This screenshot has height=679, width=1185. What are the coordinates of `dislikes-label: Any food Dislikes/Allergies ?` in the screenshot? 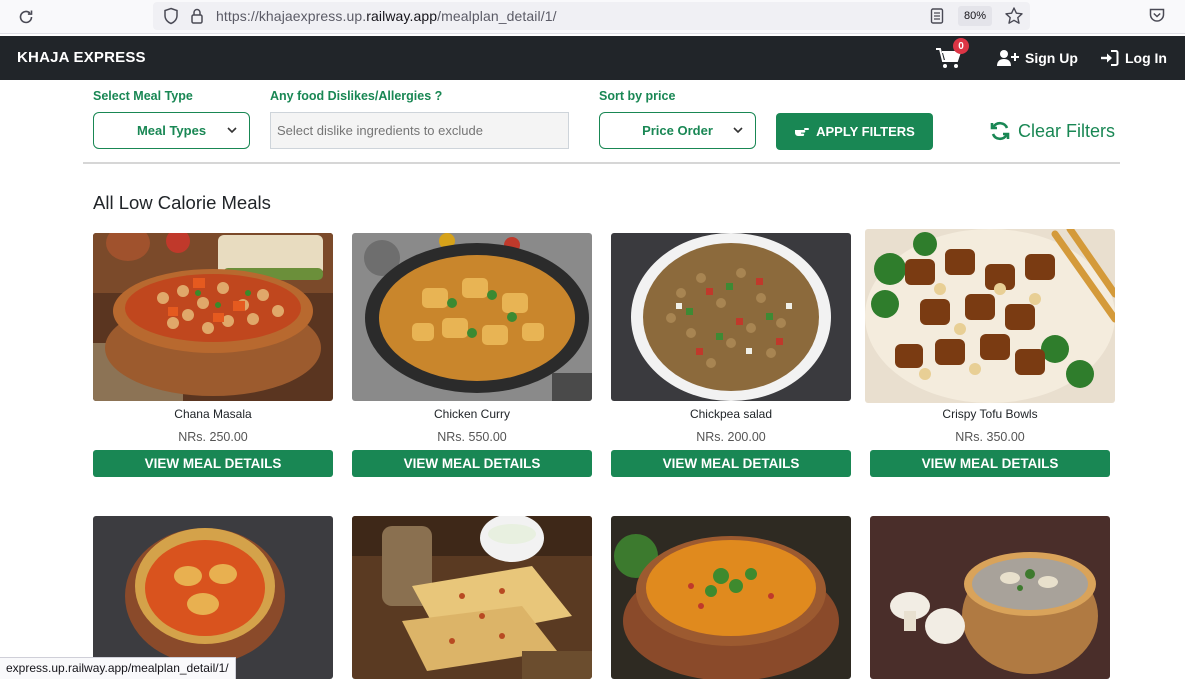 It's located at (356, 96).